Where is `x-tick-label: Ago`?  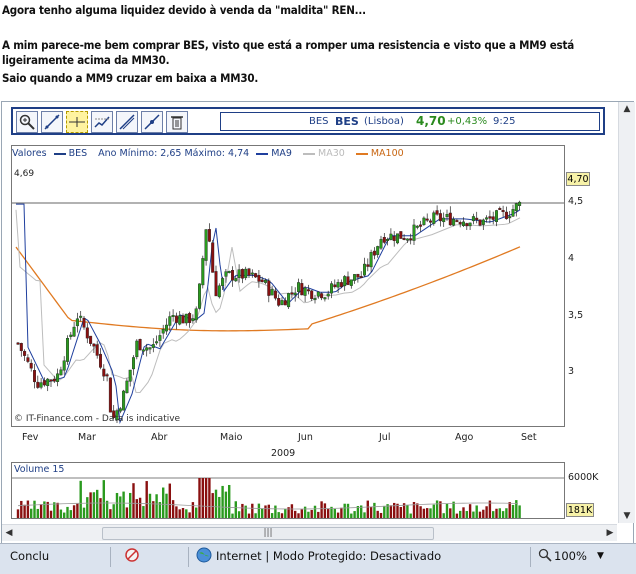
x-tick-label: Ago is located at coordinates (464, 437).